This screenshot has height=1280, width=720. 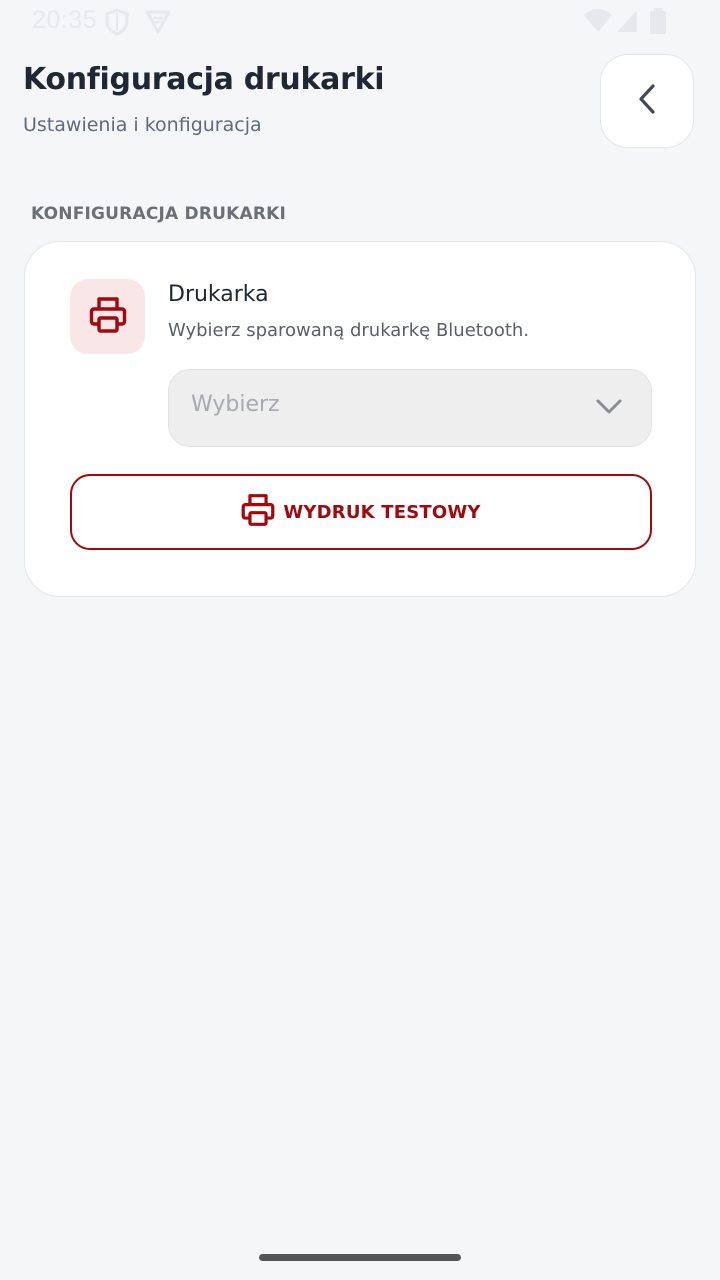 I want to click on printer-select: Wybierz, so click(x=410, y=408).